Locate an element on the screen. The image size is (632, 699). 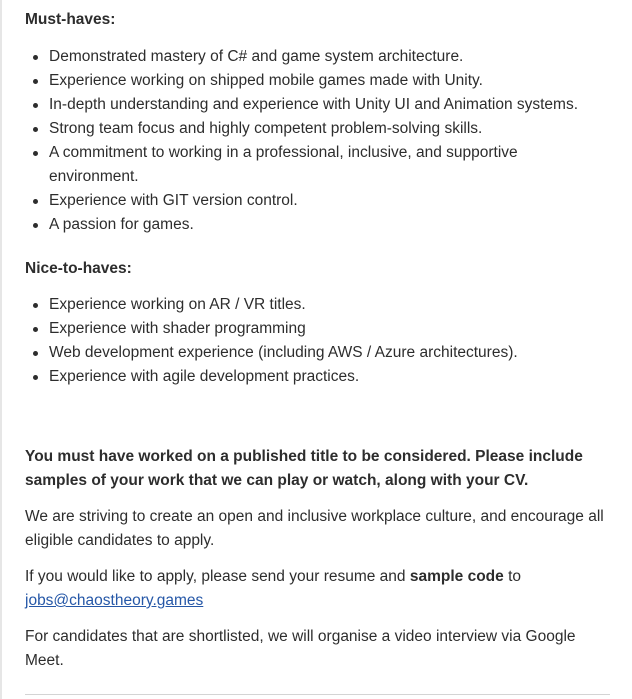
apply-to-text: to is located at coordinates (512, 576).